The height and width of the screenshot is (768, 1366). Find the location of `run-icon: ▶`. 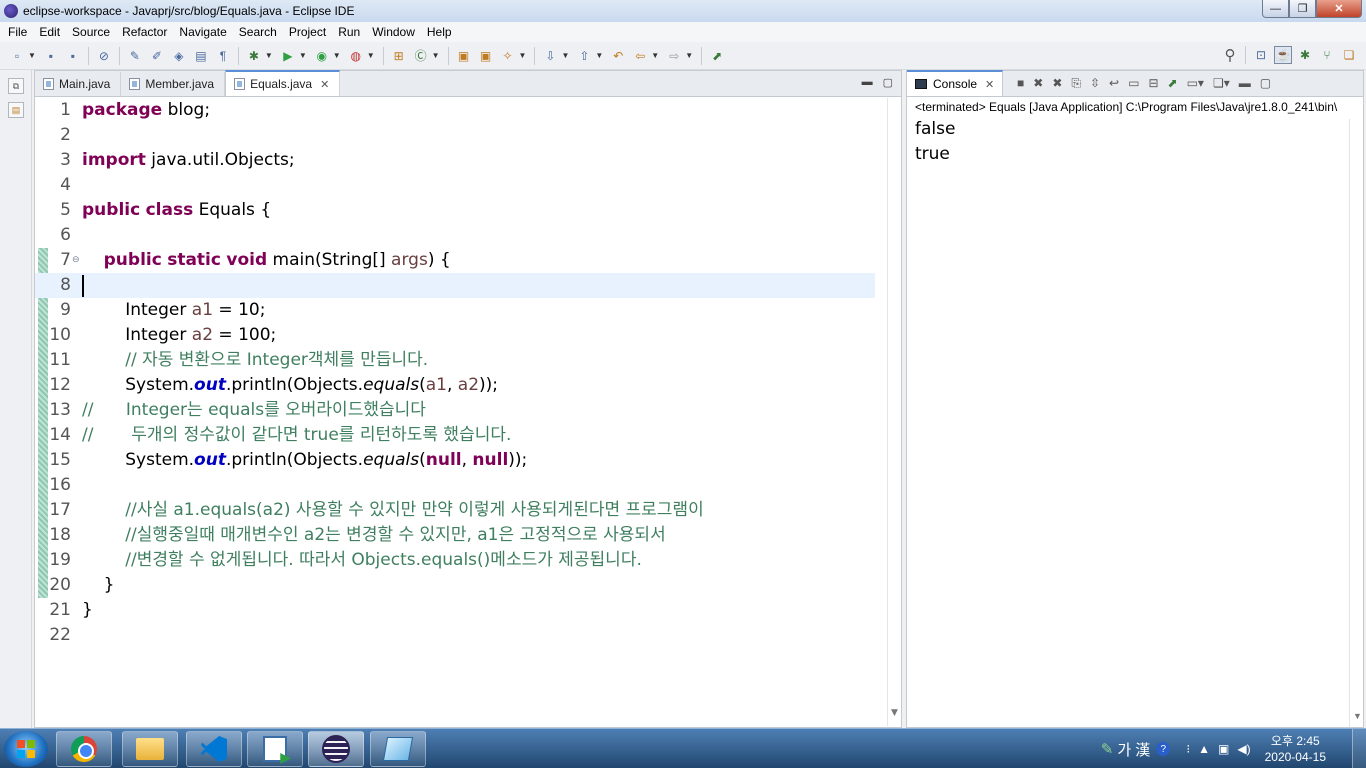

run-icon: ▶ is located at coordinates (288, 56).